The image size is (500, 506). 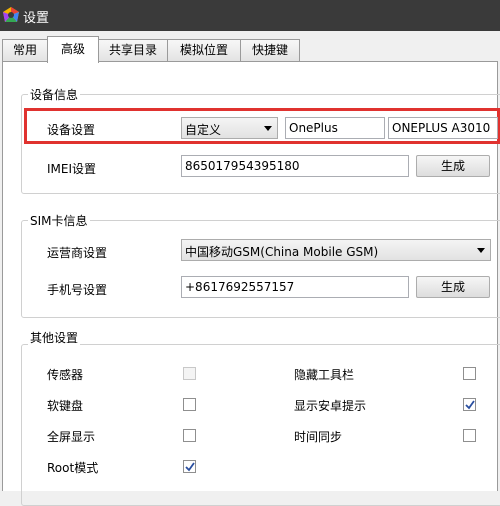 What do you see at coordinates (54, 94) in the screenshot?
I see `device-info-group-title: 设备信息` at bounding box center [54, 94].